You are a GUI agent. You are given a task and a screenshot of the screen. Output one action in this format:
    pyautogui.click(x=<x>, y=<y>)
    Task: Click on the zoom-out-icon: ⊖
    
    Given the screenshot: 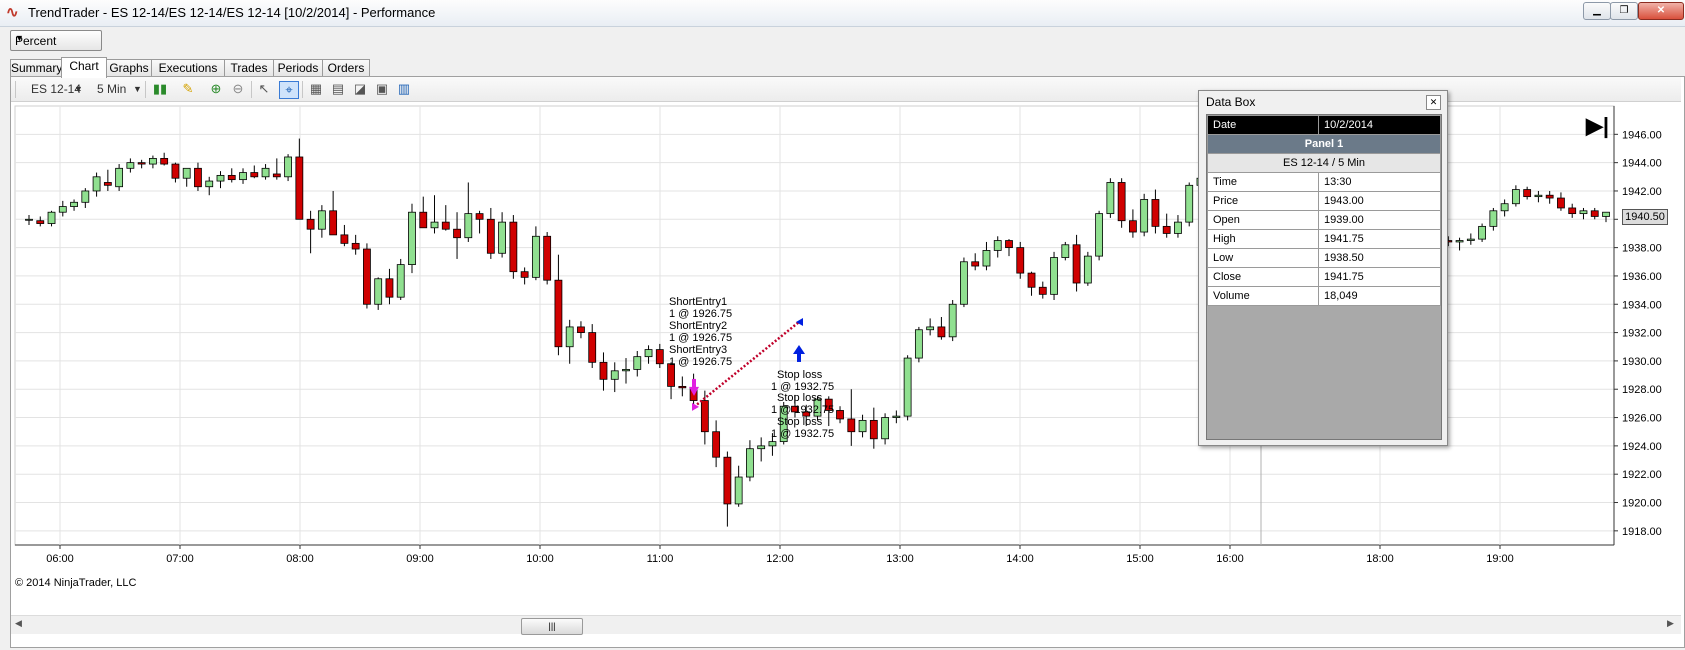 What is the action you would take?
    pyautogui.click(x=238, y=89)
    